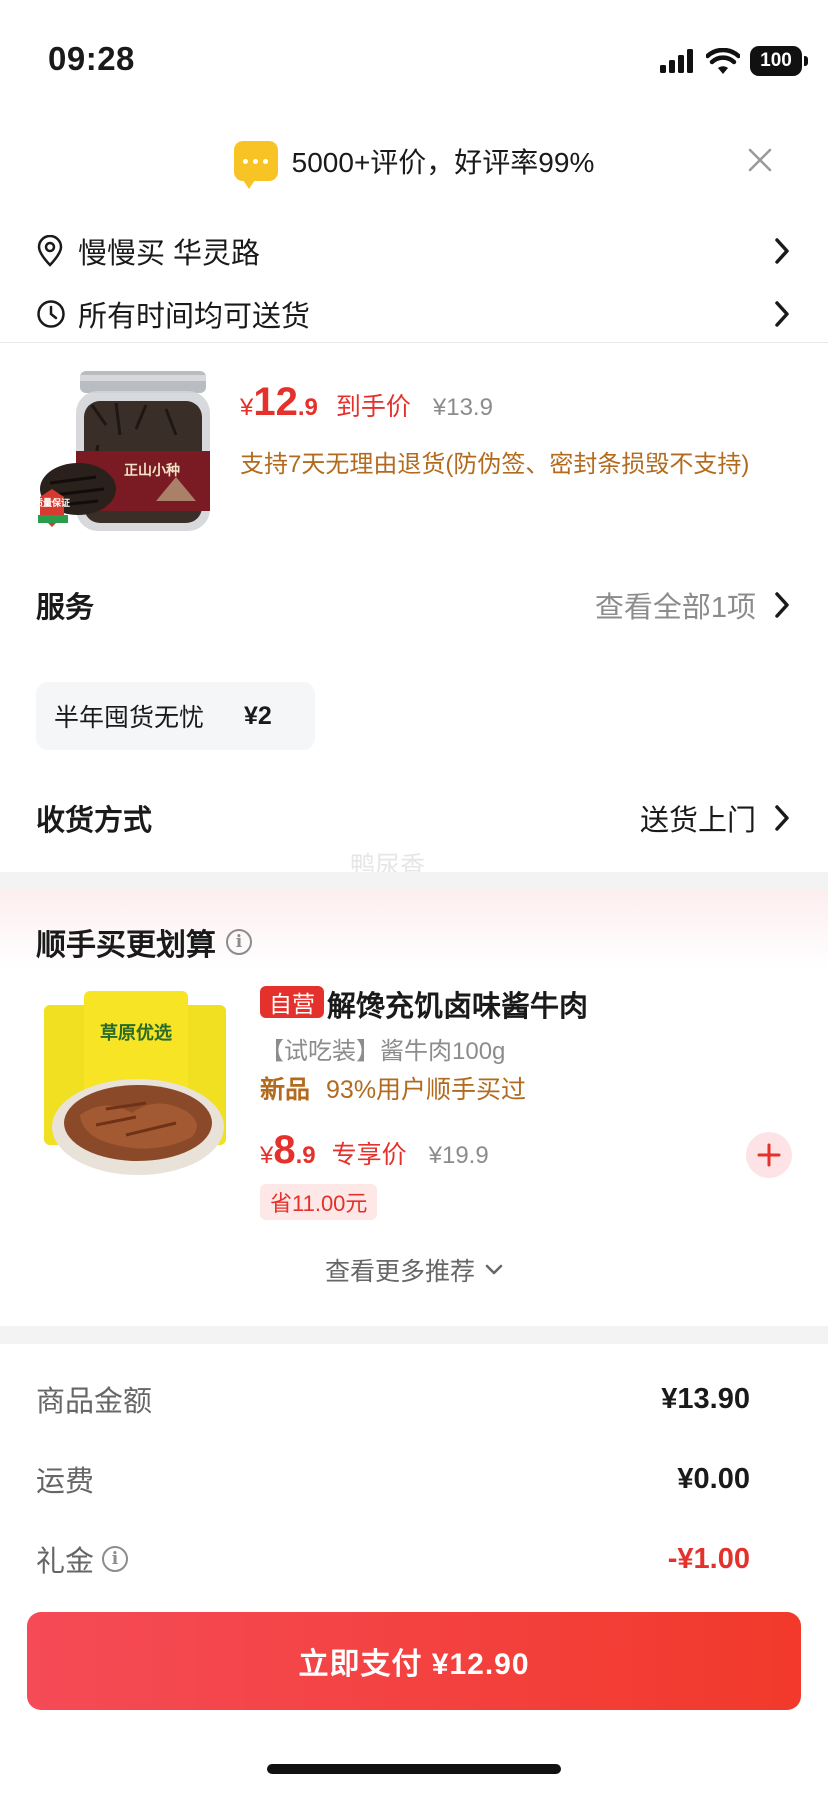  What do you see at coordinates (462, 407) in the screenshot?
I see `original-price: ¥13.9` at bounding box center [462, 407].